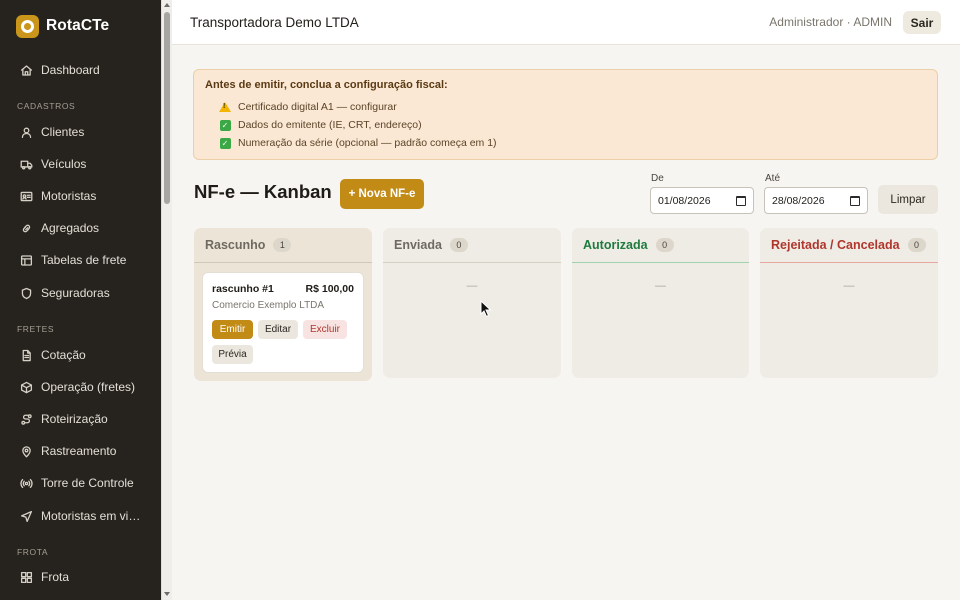 The image size is (960, 600). I want to click on clear-filter-button: Limpar, so click(908, 199).